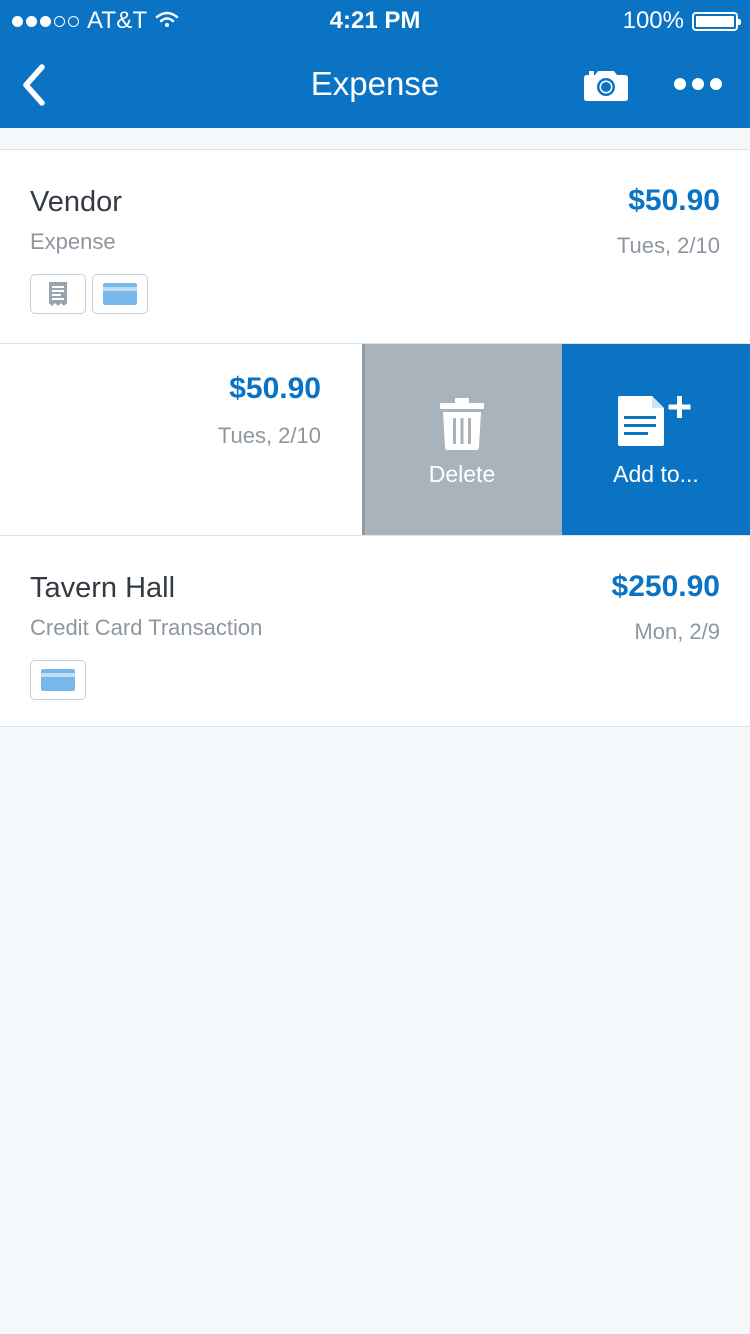  What do you see at coordinates (375, 20) in the screenshot?
I see `status-bar: AT&T 4:21 PM 100%` at bounding box center [375, 20].